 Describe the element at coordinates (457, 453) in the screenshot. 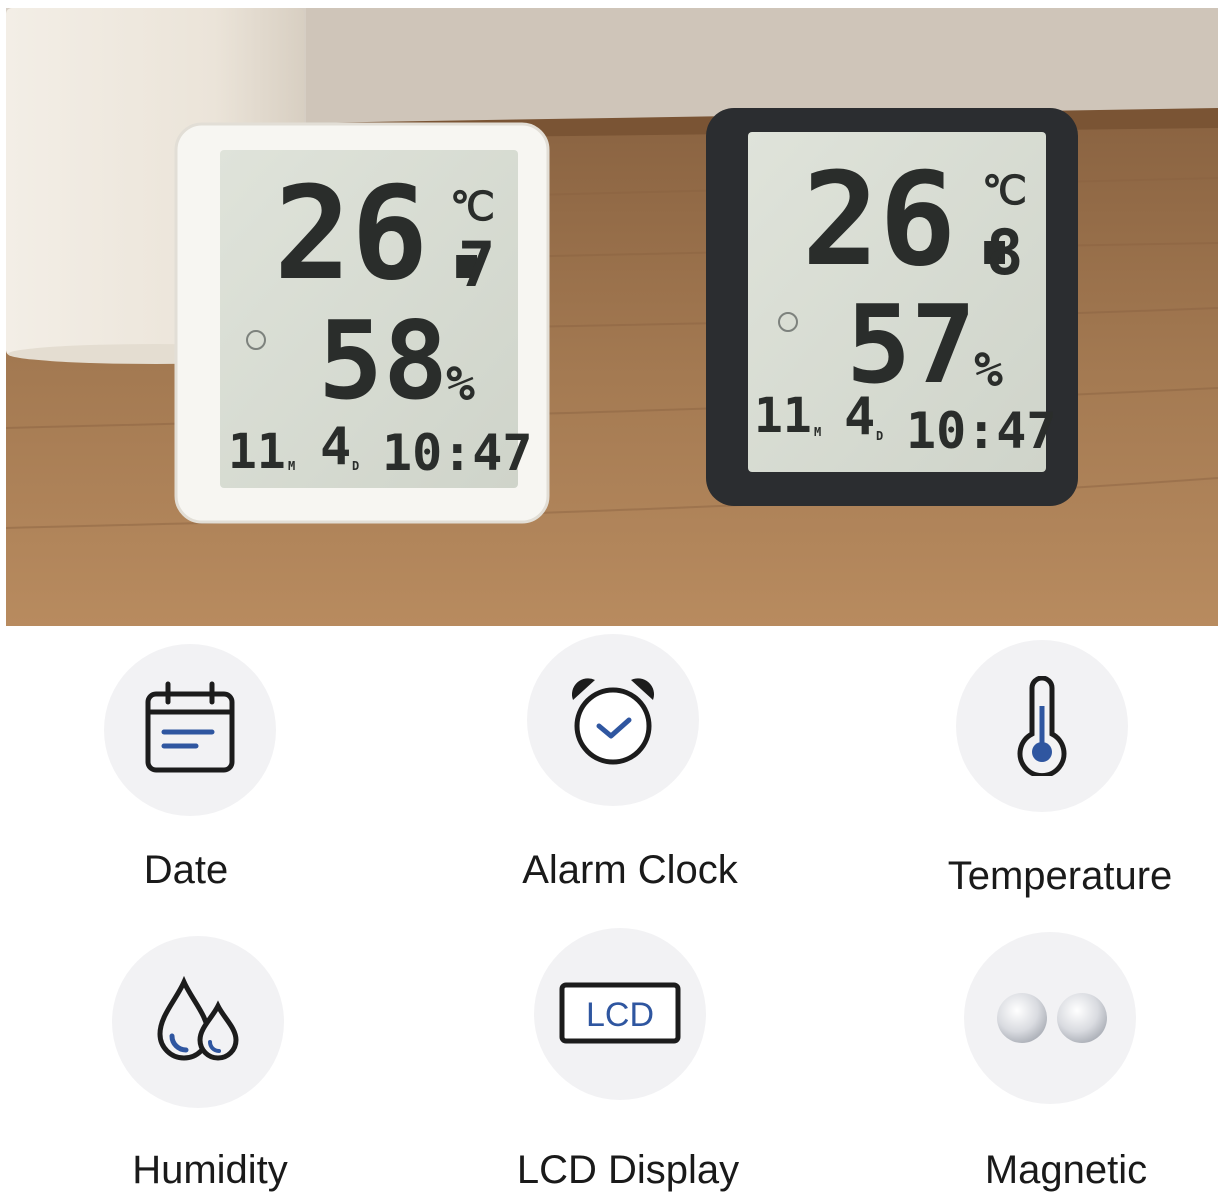

I see `white-time: 10:47` at that location.